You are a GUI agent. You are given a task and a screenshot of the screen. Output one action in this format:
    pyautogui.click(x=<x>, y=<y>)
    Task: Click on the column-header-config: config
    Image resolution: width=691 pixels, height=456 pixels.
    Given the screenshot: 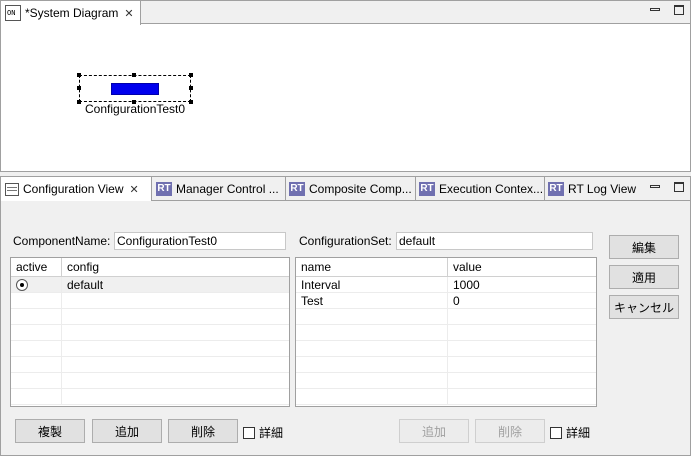 What is the action you would take?
    pyautogui.click(x=175, y=267)
    